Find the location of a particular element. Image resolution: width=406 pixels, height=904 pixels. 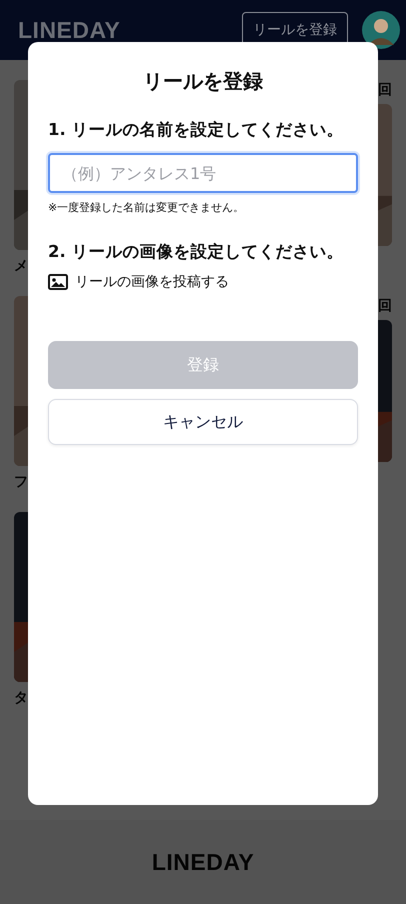

note-text: ※一度登録した名前は変更できません。 is located at coordinates (147, 207).